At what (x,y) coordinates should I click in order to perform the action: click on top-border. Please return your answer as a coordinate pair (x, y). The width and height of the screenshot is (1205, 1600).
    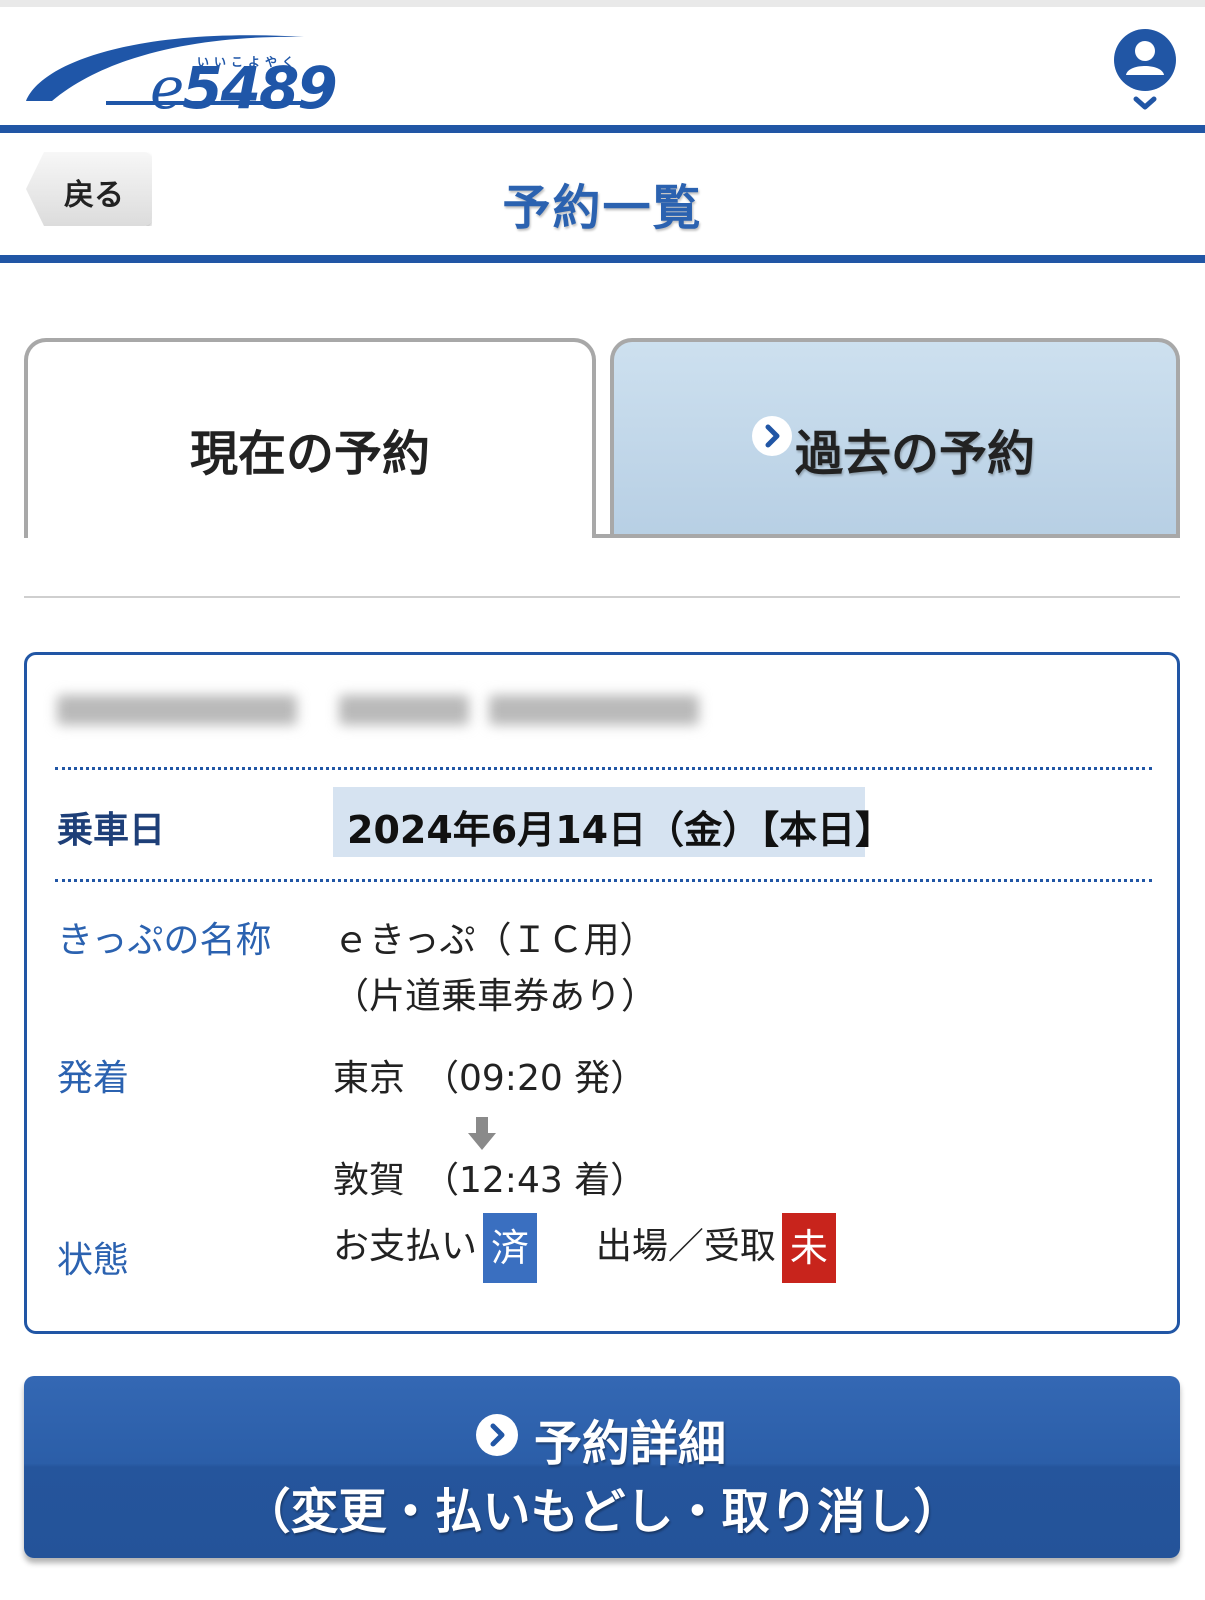
    Looking at the image, I should click on (602, 3).